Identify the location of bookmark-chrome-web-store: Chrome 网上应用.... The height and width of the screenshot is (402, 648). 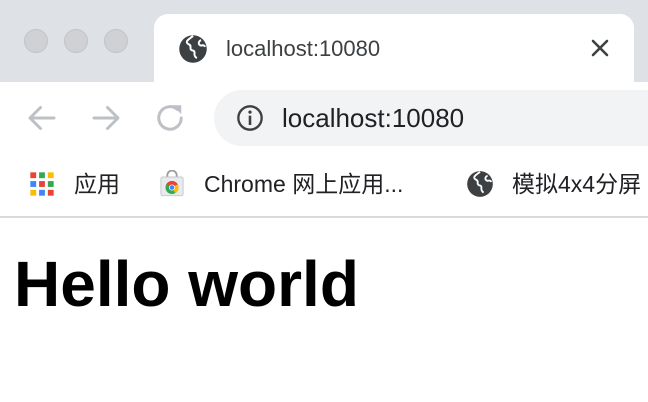
(280, 184).